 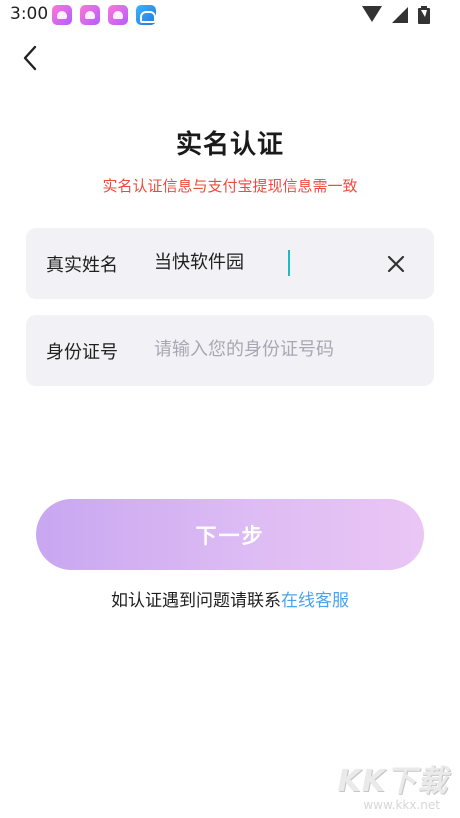 I want to click on wifi-icon, so click(x=372, y=14).